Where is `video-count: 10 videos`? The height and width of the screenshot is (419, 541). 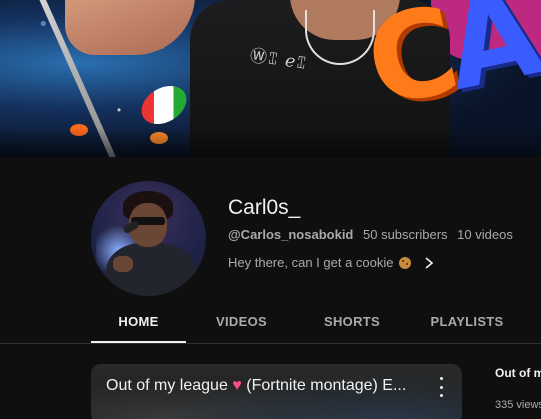
video-count: 10 videos is located at coordinates (485, 234).